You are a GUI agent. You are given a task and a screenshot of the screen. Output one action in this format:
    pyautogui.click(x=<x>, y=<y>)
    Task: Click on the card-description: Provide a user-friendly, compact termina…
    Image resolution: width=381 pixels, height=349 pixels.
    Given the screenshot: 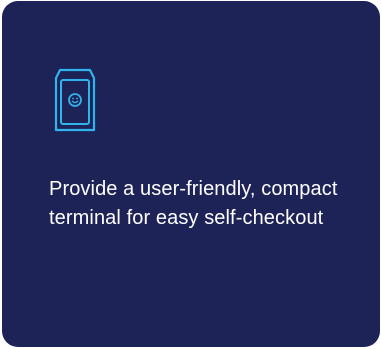 What is the action you would take?
    pyautogui.click(x=193, y=203)
    